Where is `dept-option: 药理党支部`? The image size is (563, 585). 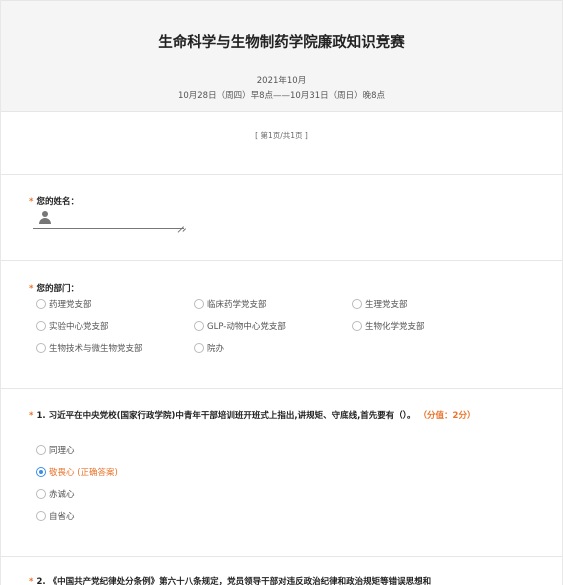
dept-option: 药理党支部 is located at coordinates (64, 304).